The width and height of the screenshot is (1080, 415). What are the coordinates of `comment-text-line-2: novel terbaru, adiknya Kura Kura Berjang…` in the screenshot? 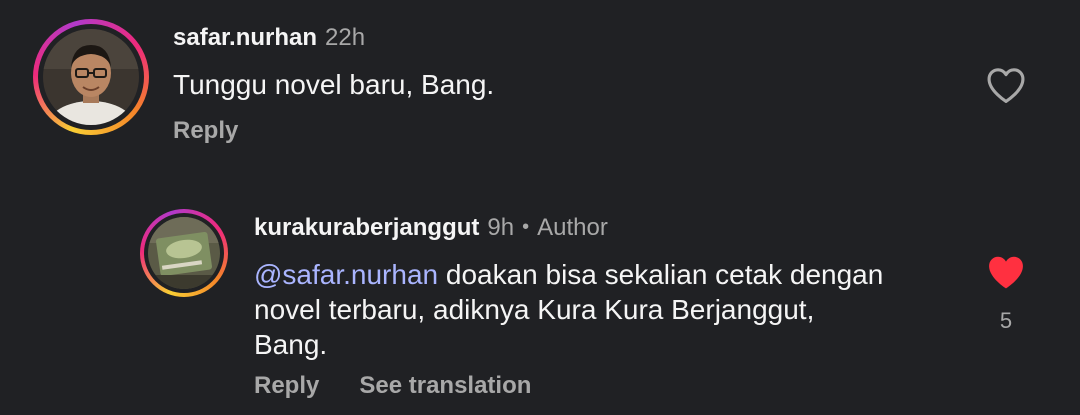 It's located at (534, 309).